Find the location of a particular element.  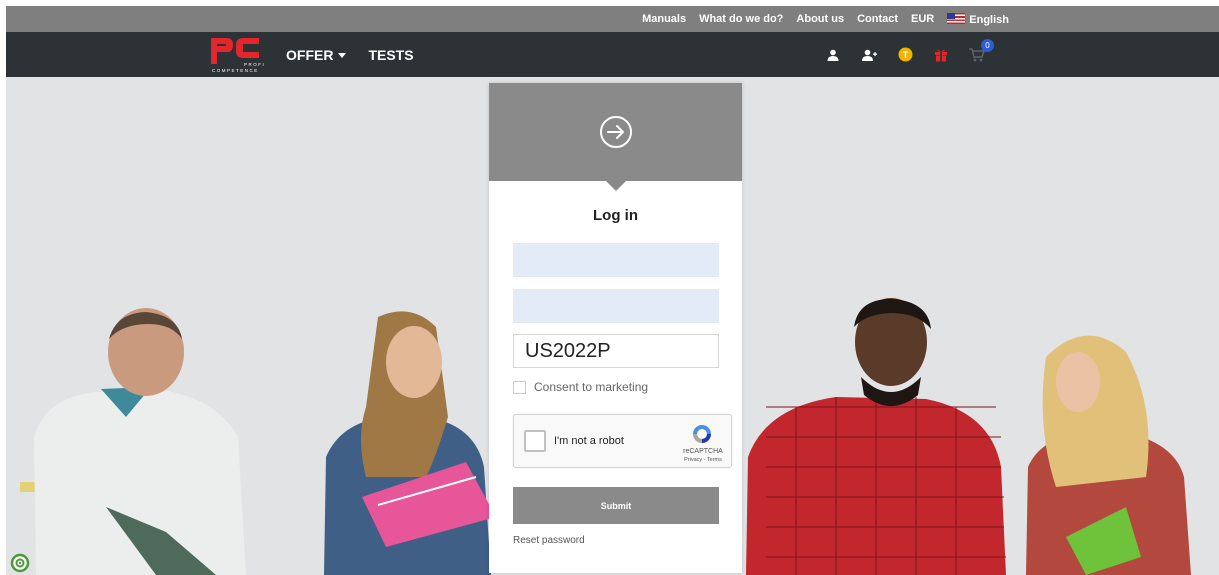

language-selector: English is located at coordinates (978, 19).